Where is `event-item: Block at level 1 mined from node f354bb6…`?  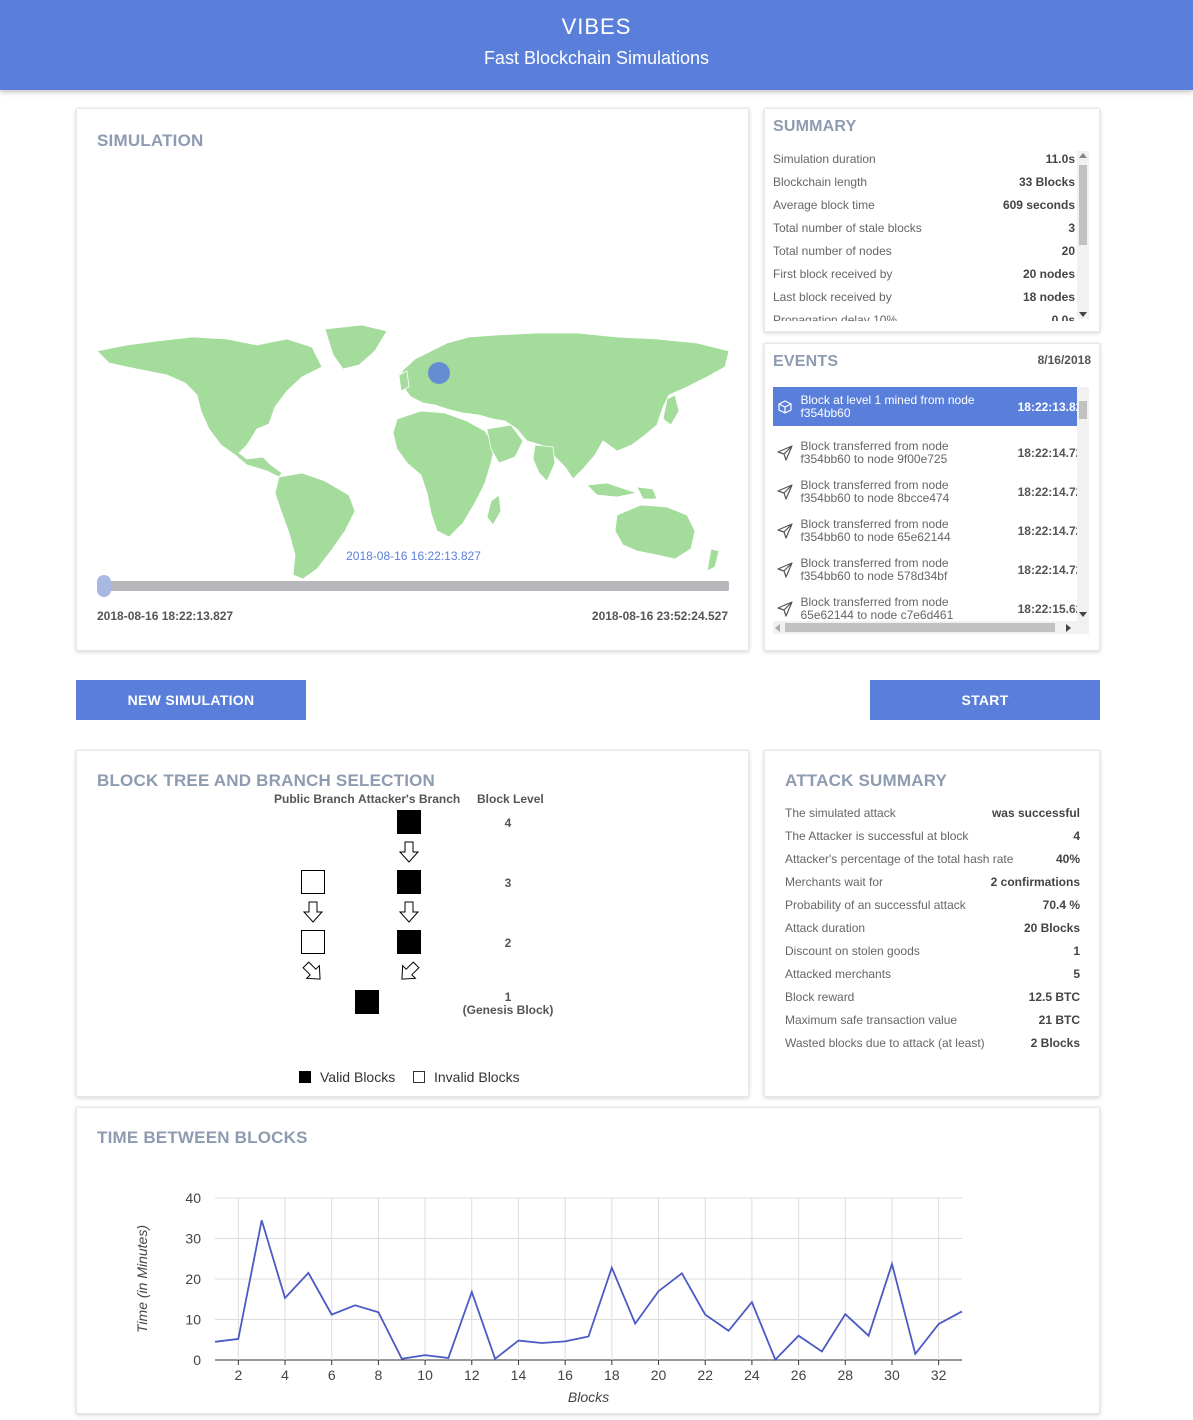 event-item: Block at level 1 mined from node f354bb6… is located at coordinates (931, 406).